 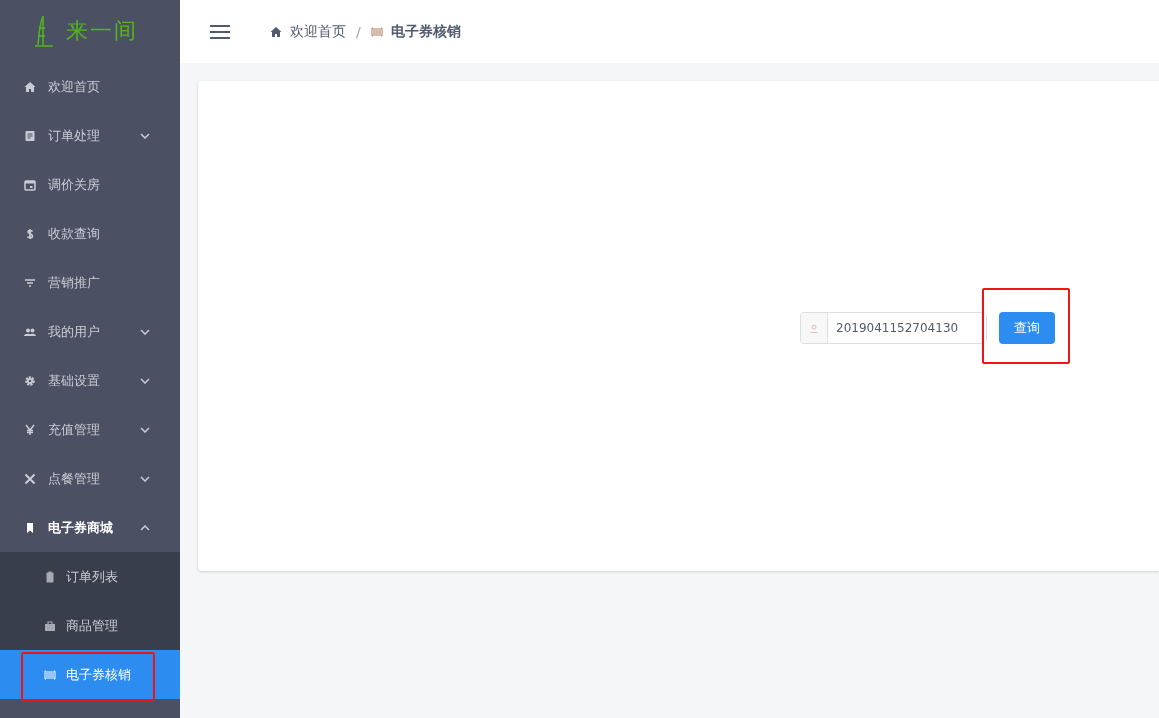 I want to click on code-input-field: 2019041152704130, so click(x=893, y=328).